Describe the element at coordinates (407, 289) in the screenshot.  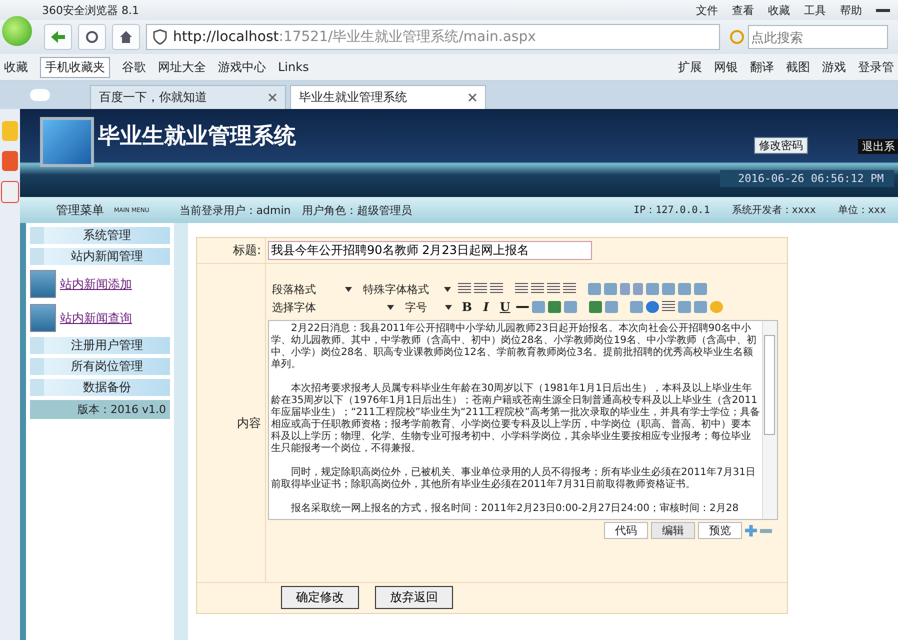
I see `font-style-select: 特殊字体格式` at that location.